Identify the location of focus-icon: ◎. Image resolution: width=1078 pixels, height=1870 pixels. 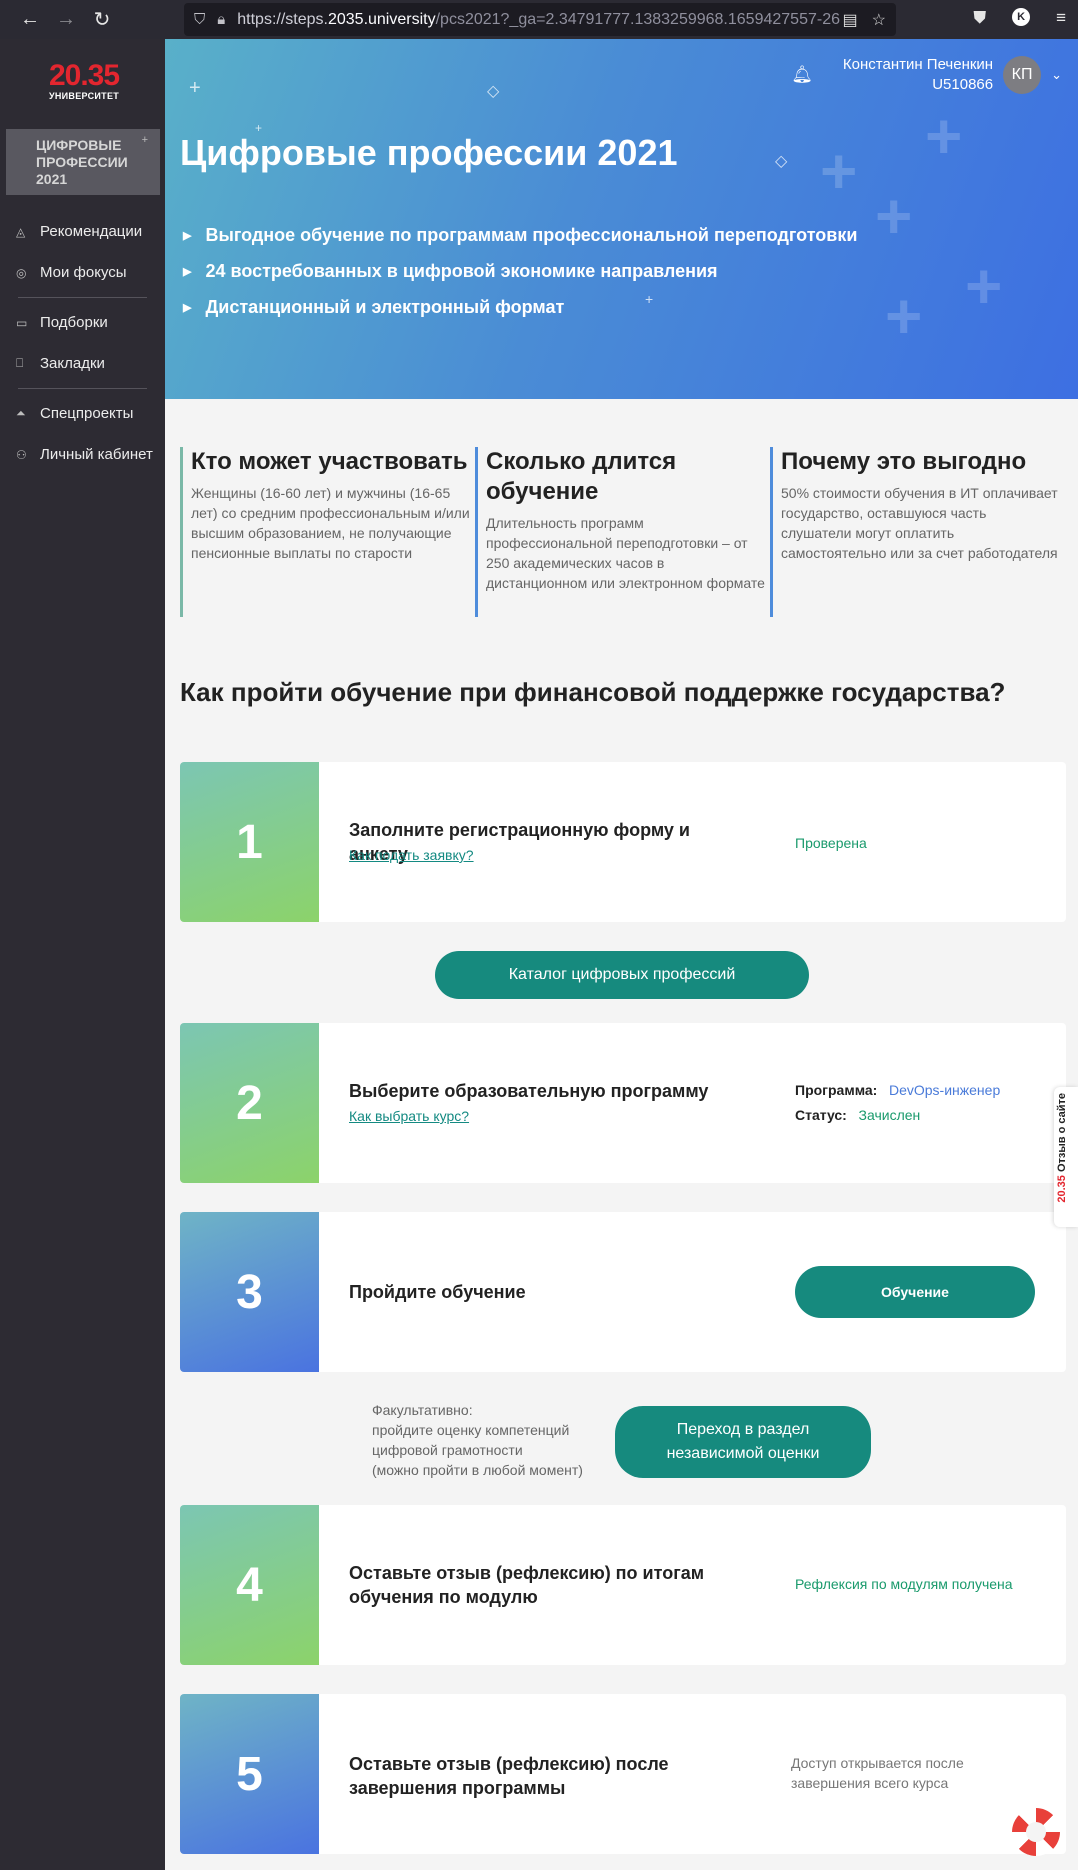
(21, 272).